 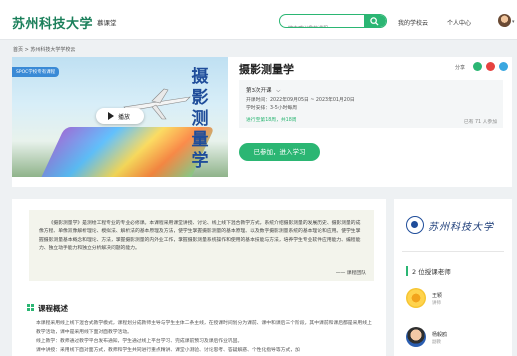 I want to click on overview-title: 课程概述, so click(x=53, y=308).